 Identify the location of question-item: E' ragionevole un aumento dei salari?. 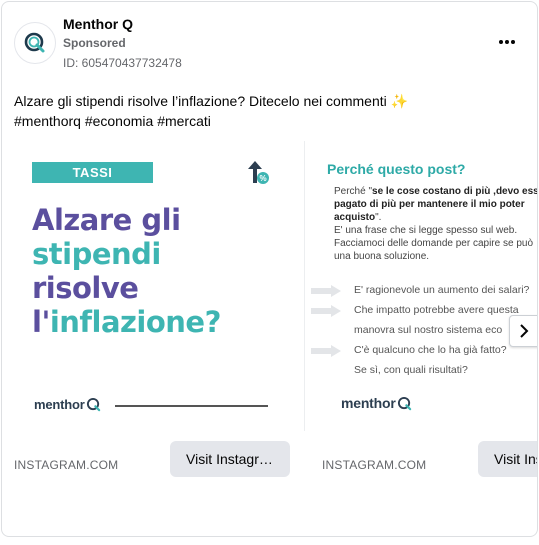
(424, 292).